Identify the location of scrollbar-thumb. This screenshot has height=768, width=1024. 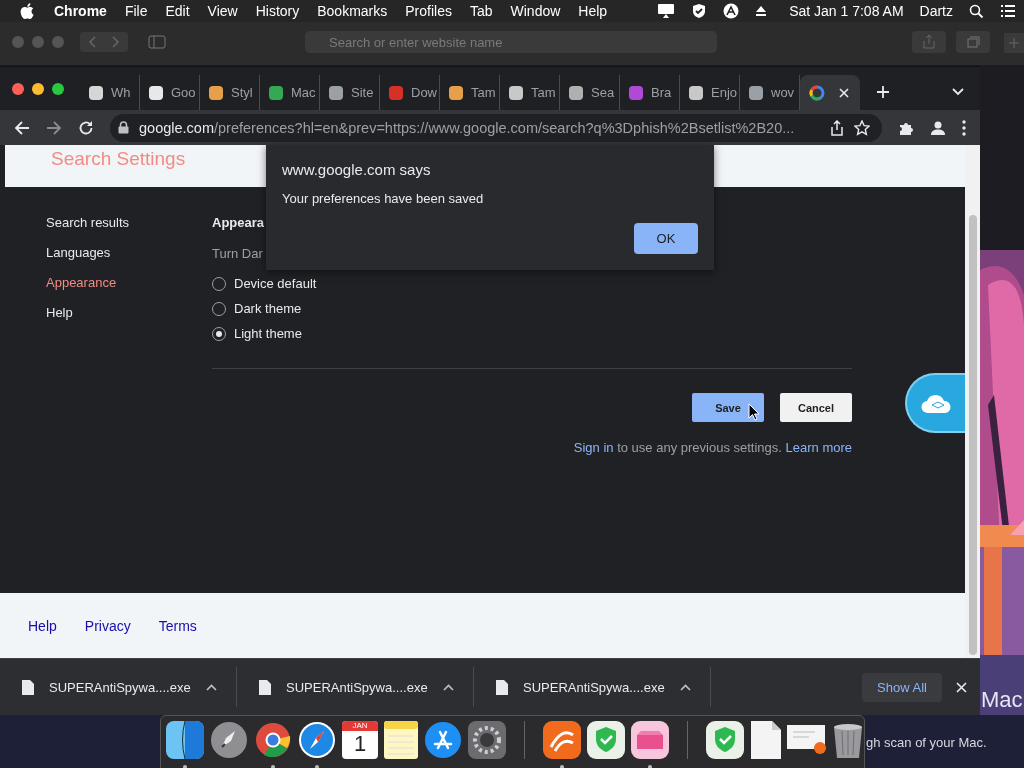
(972, 435).